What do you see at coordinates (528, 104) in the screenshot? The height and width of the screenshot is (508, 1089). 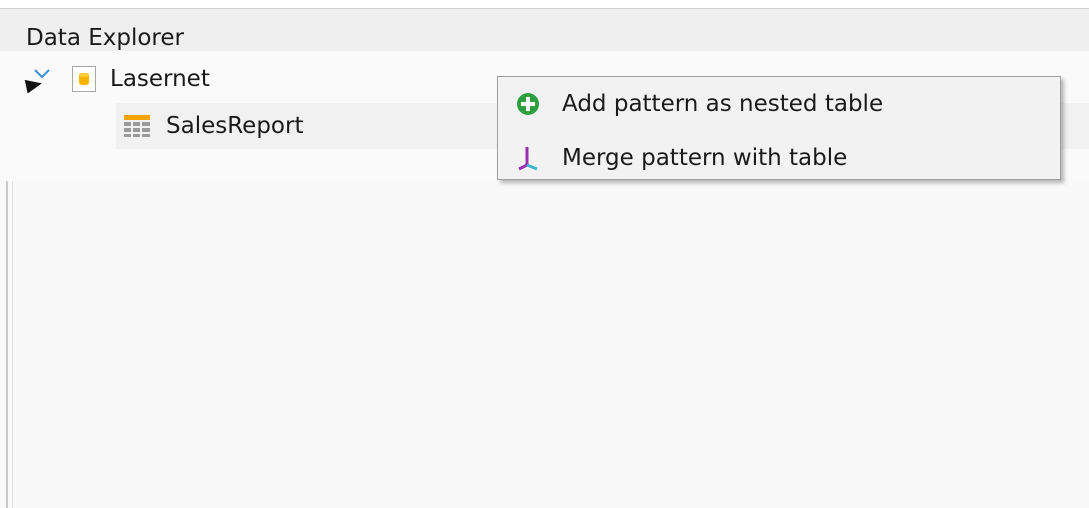 I see `add-circle-icon` at bounding box center [528, 104].